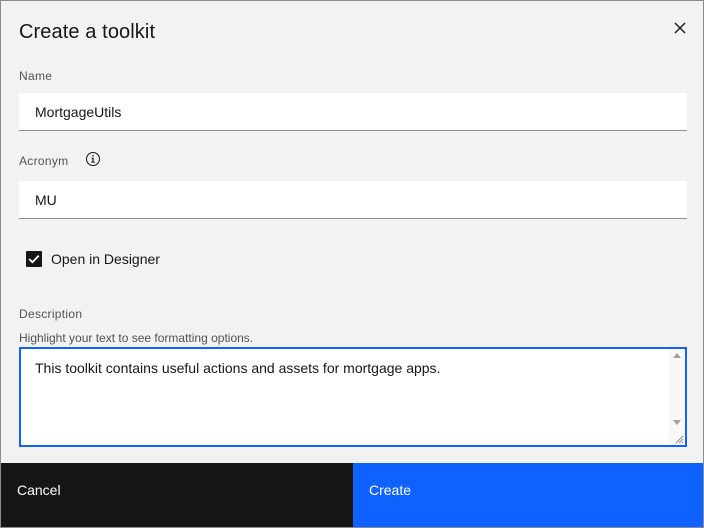 The image size is (704, 528). Describe the element at coordinates (177, 495) in the screenshot. I see `cancel-button: Cancel` at that location.